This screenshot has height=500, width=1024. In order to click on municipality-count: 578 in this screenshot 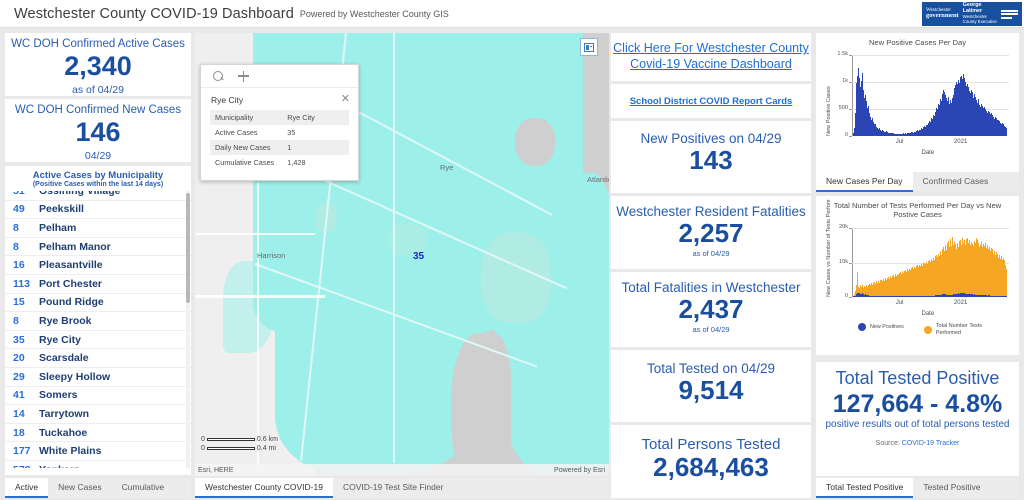, I will do `click(26, 466)`.